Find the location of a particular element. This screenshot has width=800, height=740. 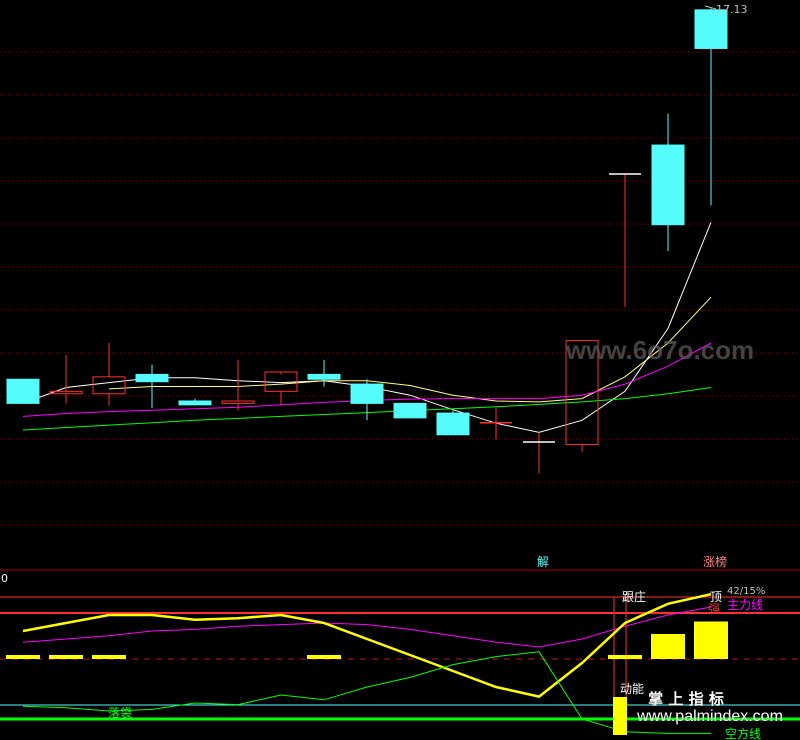

watermark-bottom-url: www.palmindex.com is located at coordinates (709, 716).